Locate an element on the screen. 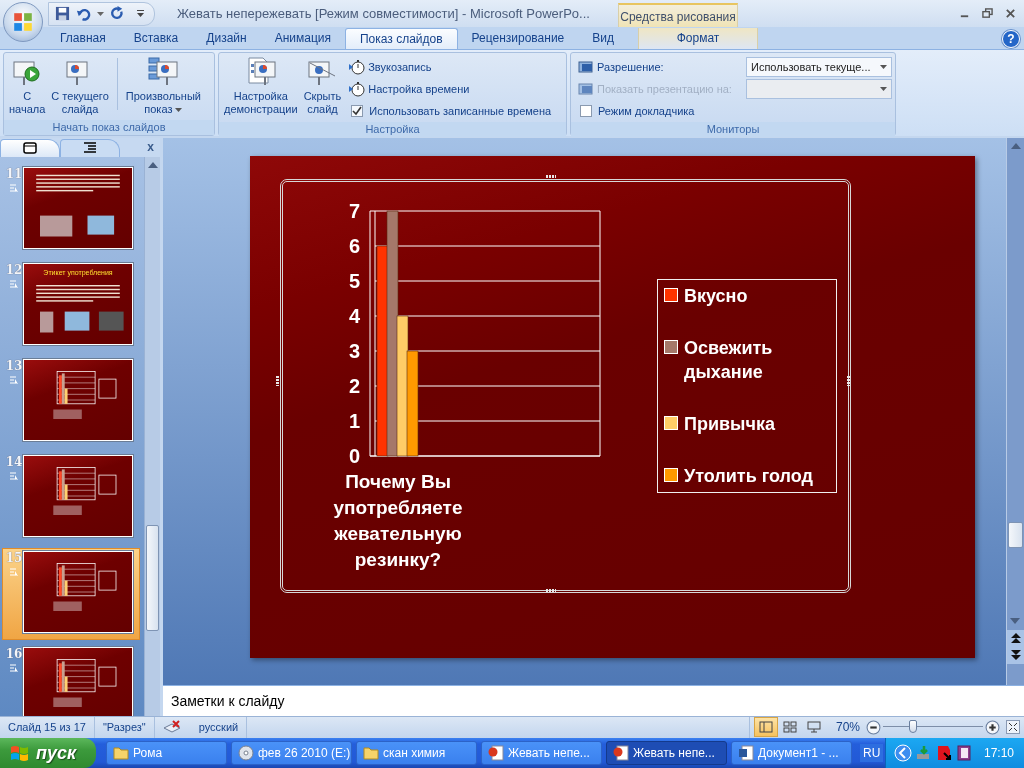  slide-number: 11 is located at coordinates (14, 173).